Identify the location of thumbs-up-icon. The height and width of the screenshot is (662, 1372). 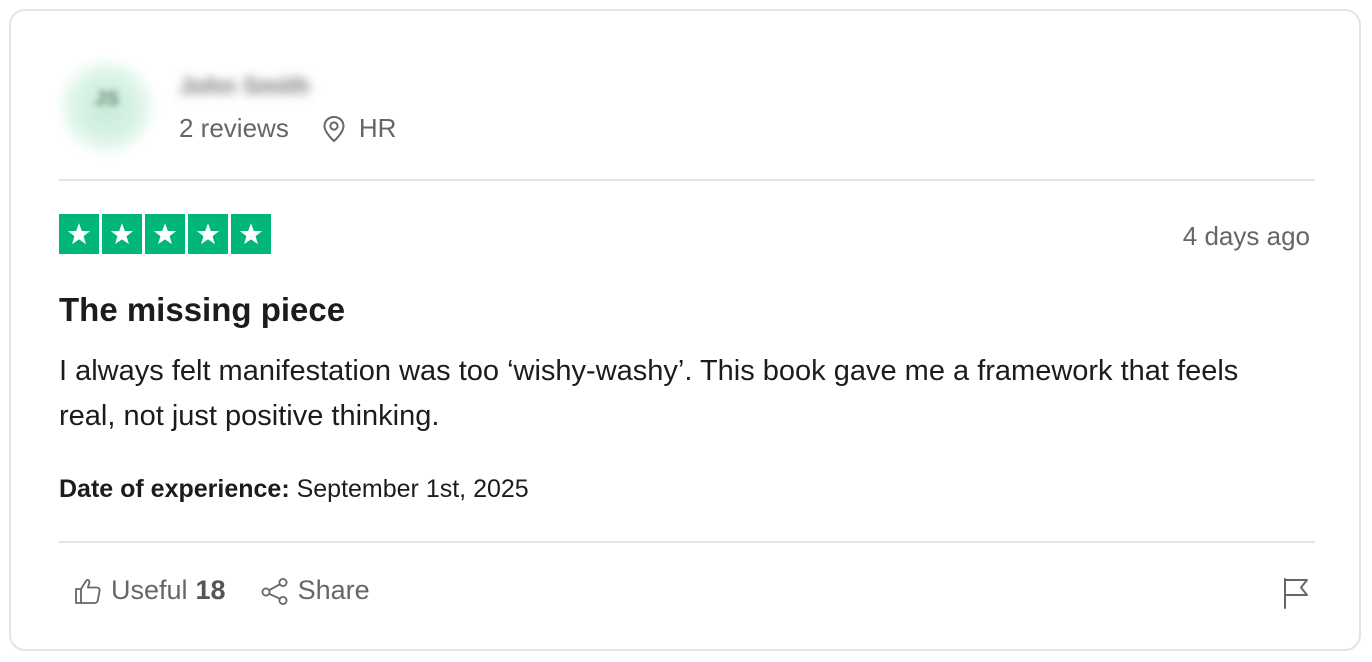
(88, 591).